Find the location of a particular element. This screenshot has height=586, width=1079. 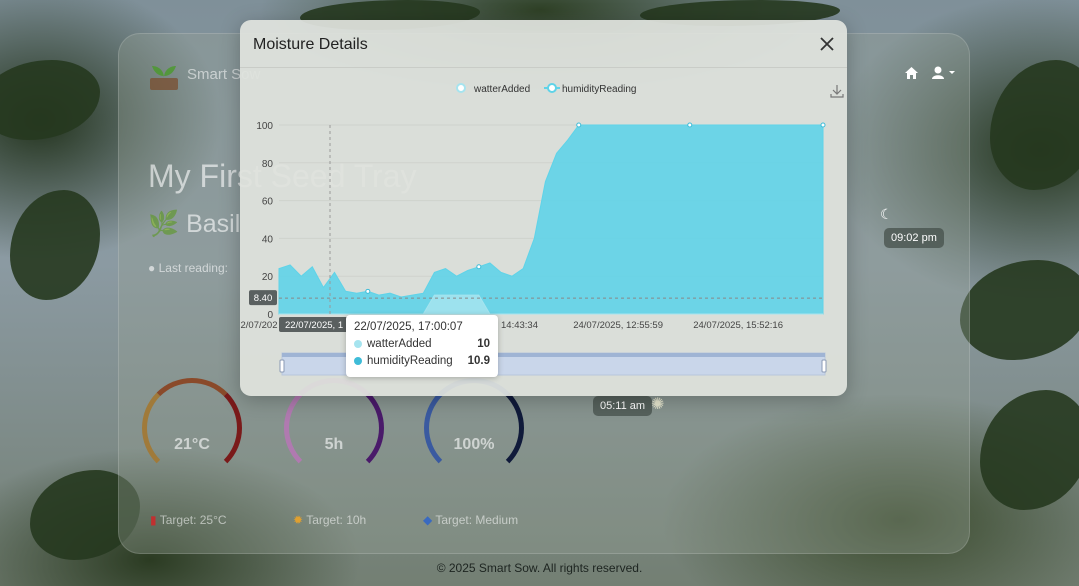

y-tick-label: 80 is located at coordinates (268, 164).